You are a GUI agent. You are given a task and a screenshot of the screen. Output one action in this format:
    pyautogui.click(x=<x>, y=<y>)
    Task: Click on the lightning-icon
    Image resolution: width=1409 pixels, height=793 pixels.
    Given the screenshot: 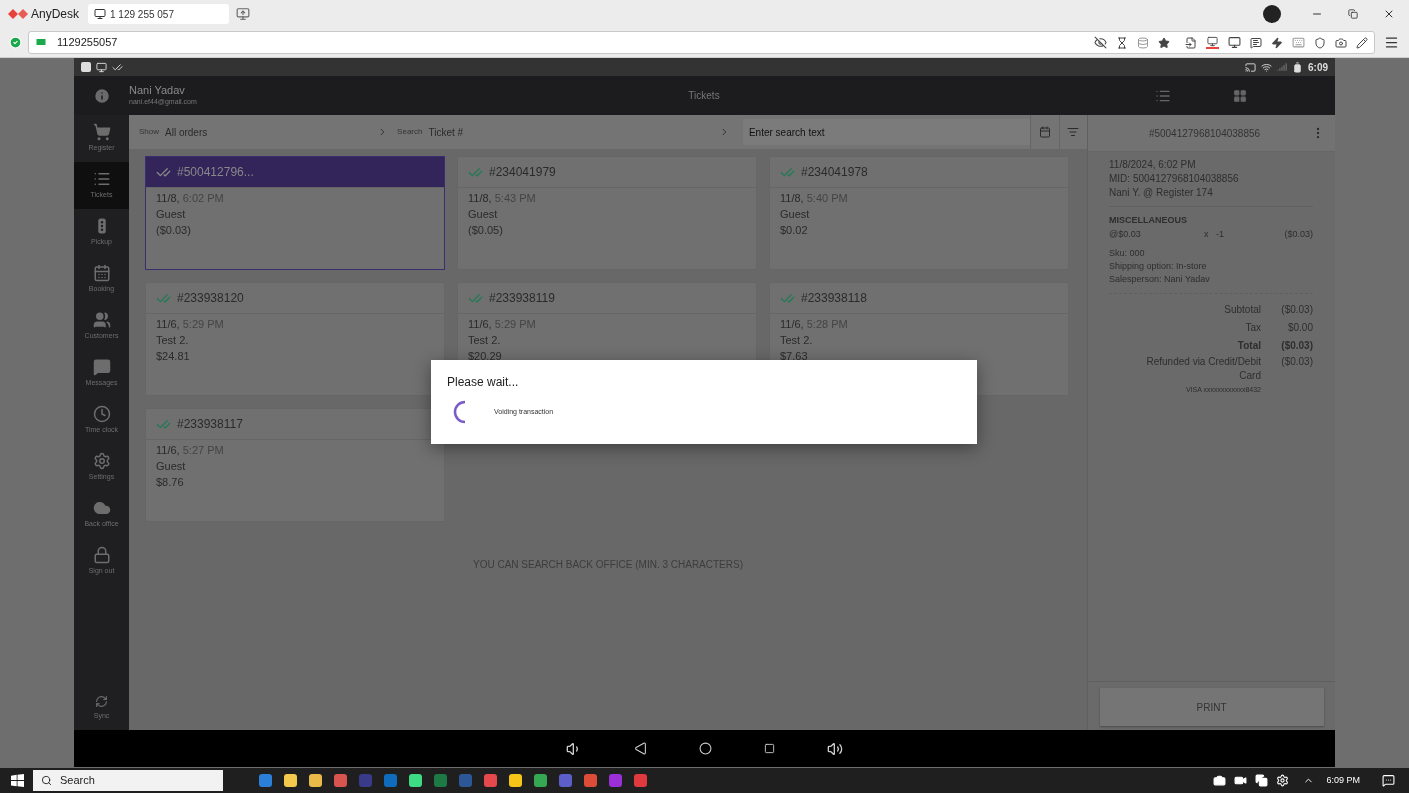 What is the action you would take?
    pyautogui.click(x=1277, y=42)
    